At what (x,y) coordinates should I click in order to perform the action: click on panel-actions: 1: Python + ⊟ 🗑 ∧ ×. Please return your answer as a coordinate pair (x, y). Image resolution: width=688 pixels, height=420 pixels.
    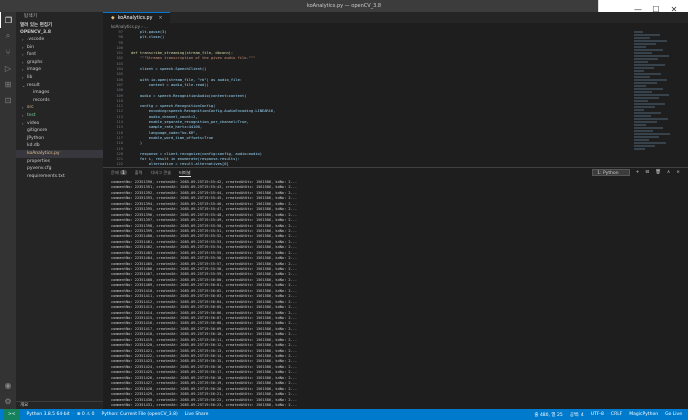
    Looking at the image, I should click on (636, 172).